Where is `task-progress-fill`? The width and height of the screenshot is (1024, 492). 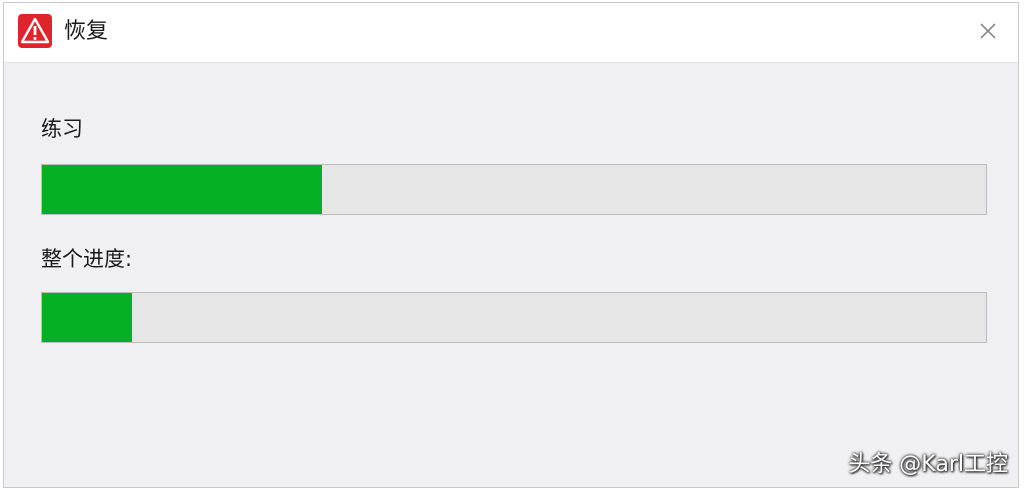
task-progress-fill is located at coordinates (182, 189).